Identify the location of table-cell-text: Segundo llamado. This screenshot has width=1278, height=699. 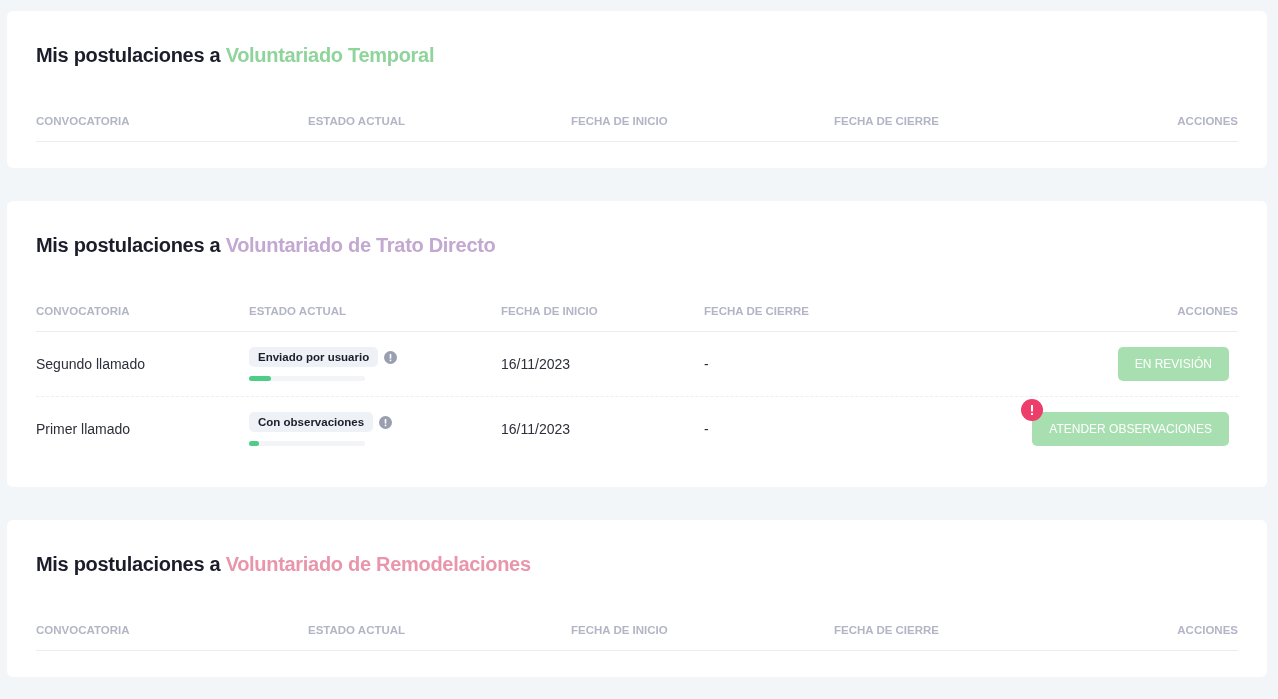
(91, 364).